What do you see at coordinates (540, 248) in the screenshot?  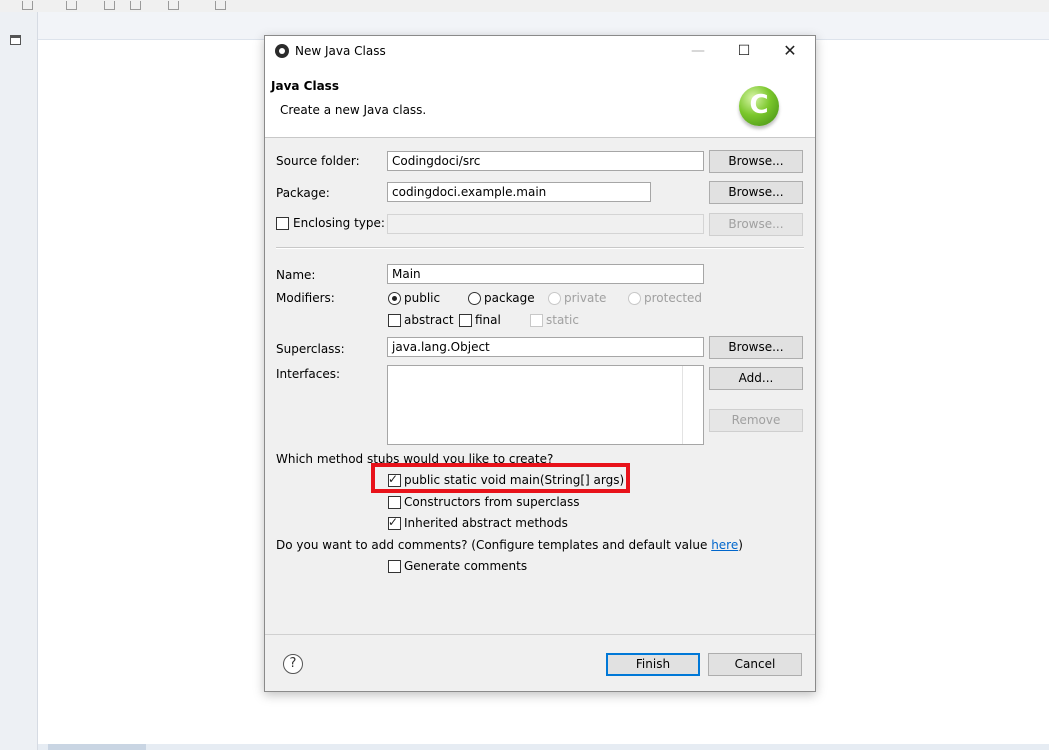 I see `section-separator` at bounding box center [540, 248].